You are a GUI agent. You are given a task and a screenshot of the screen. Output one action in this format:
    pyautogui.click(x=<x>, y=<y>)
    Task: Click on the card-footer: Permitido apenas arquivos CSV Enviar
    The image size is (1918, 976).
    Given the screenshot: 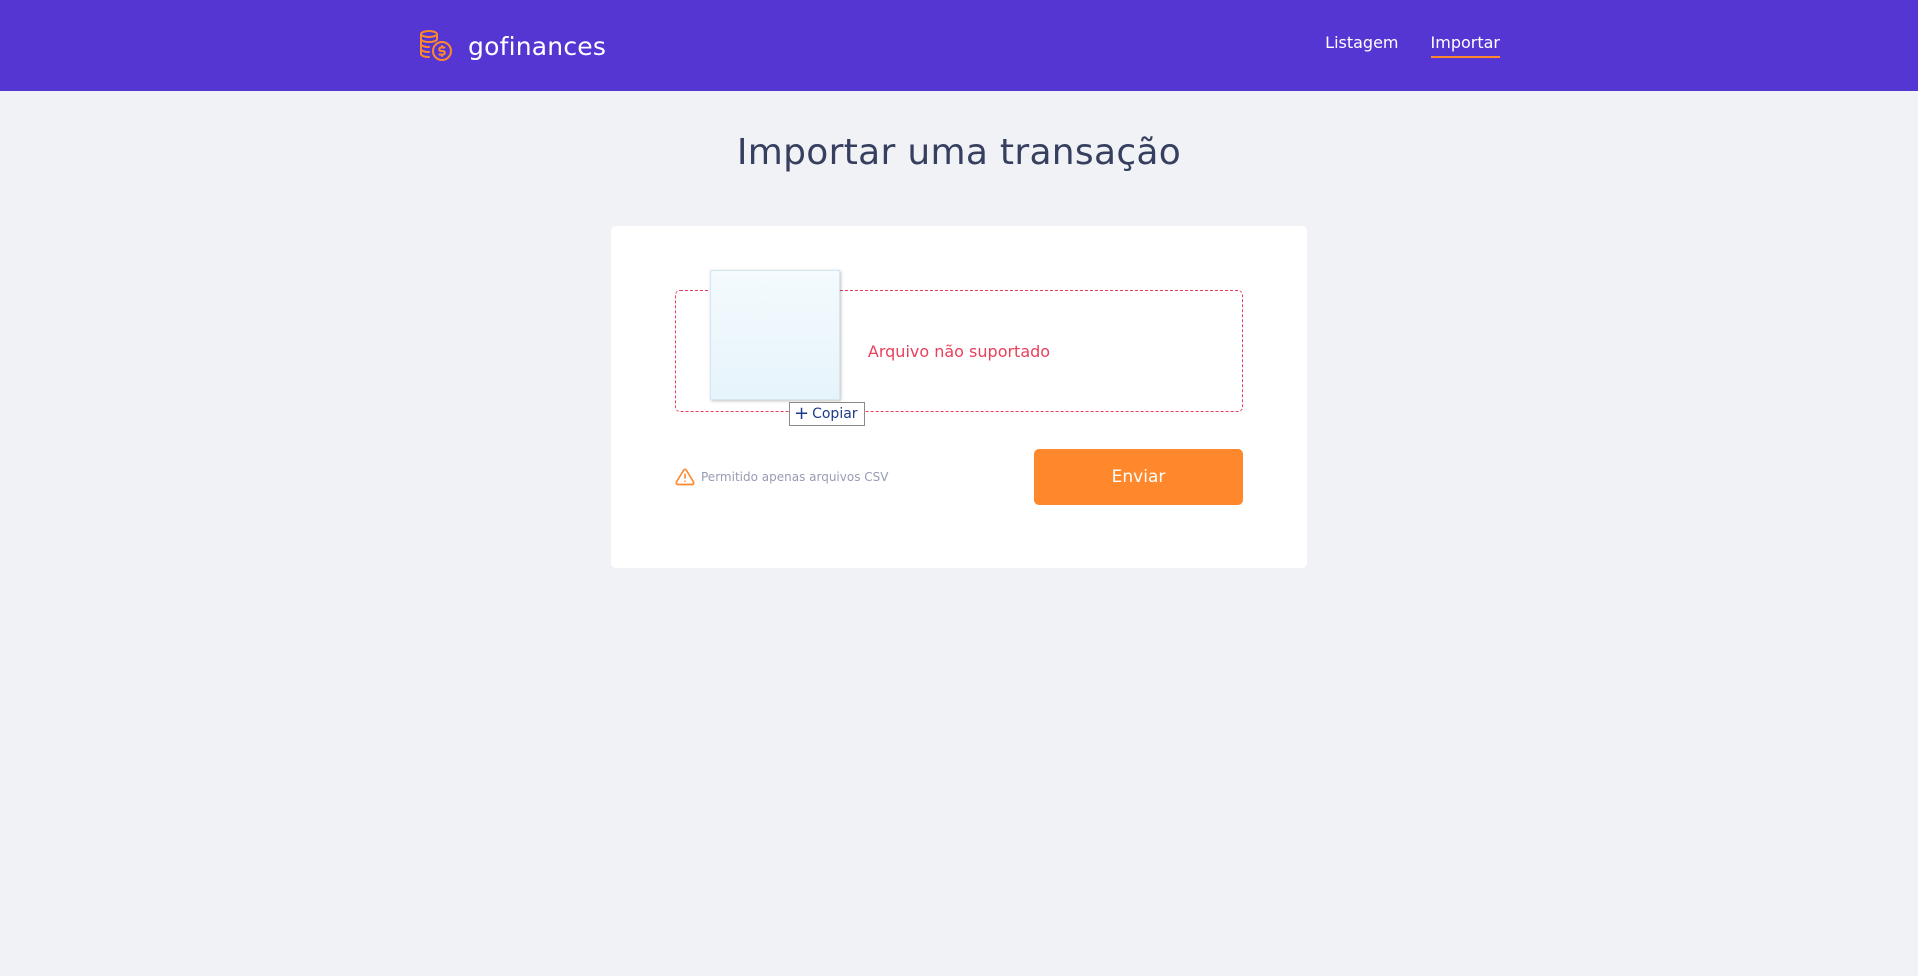 What is the action you would take?
    pyautogui.click(x=959, y=477)
    